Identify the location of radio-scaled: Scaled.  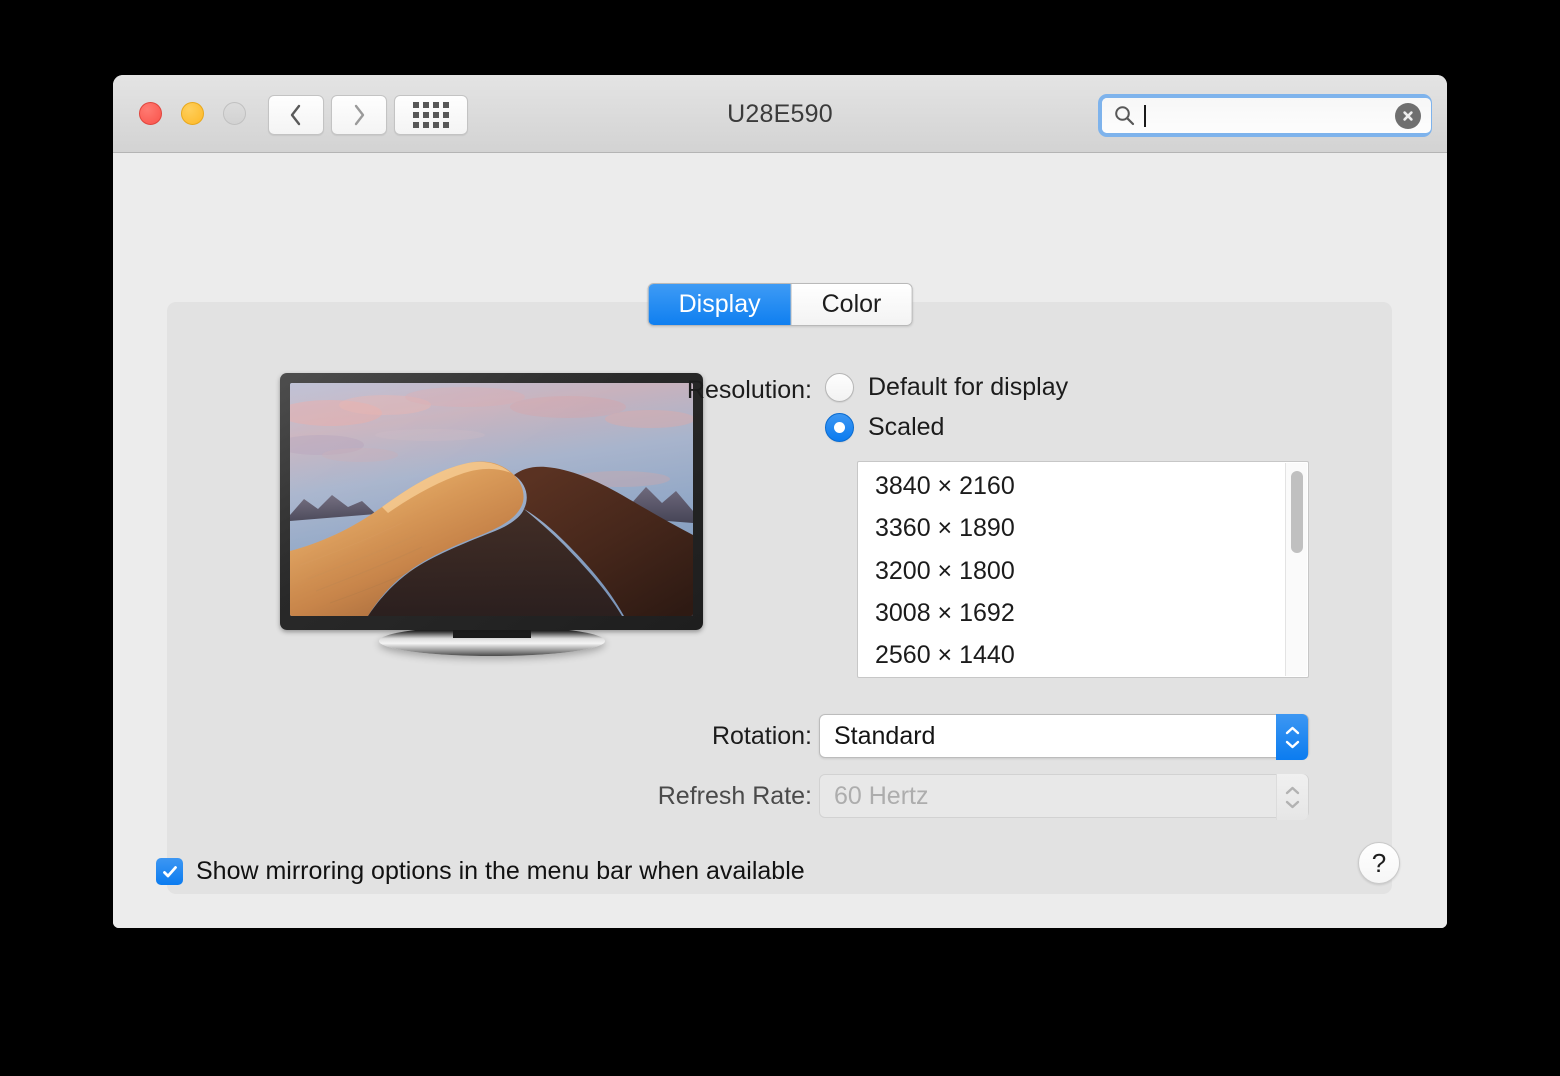
(884, 427).